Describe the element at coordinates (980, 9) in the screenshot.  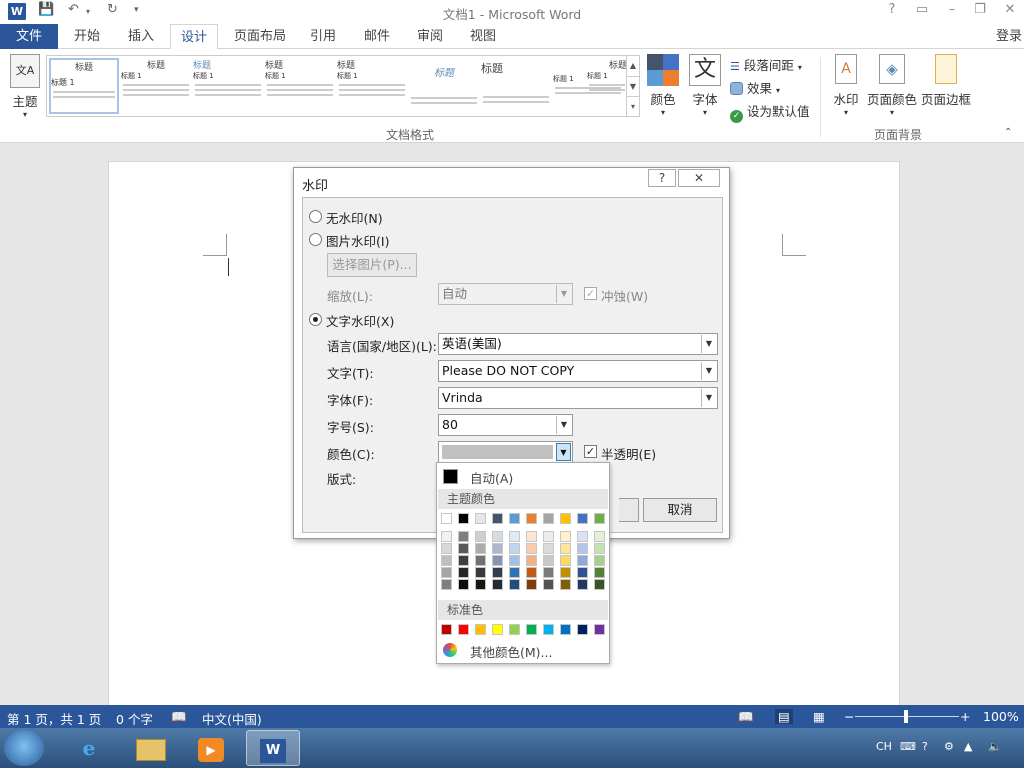
I see `maximize-icon: ❐` at that location.